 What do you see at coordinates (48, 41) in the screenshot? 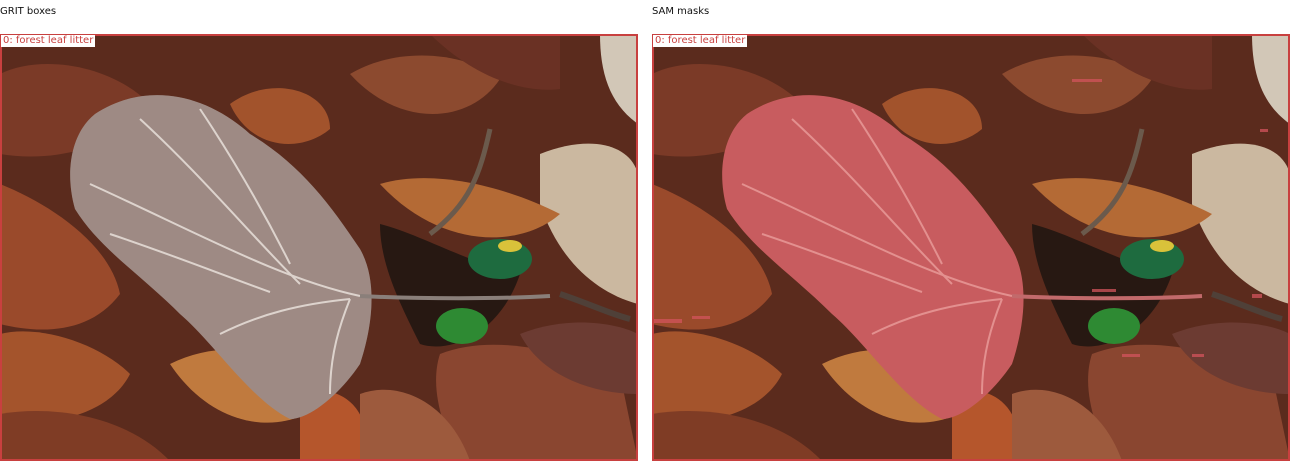
I see `detection-box-label: 0: forest leaf litter` at bounding box center [48, 41].